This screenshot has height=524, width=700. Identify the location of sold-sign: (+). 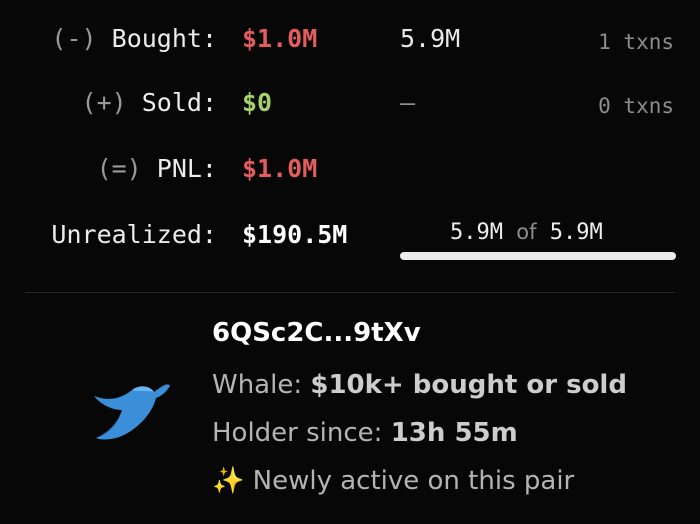
(104, 102).